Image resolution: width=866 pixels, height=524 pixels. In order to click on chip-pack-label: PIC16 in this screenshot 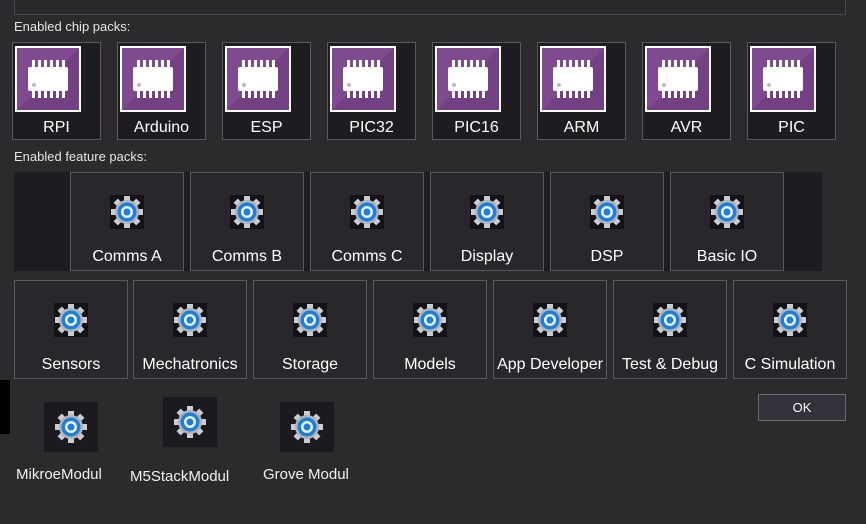, I will do `click(476, 127)`.